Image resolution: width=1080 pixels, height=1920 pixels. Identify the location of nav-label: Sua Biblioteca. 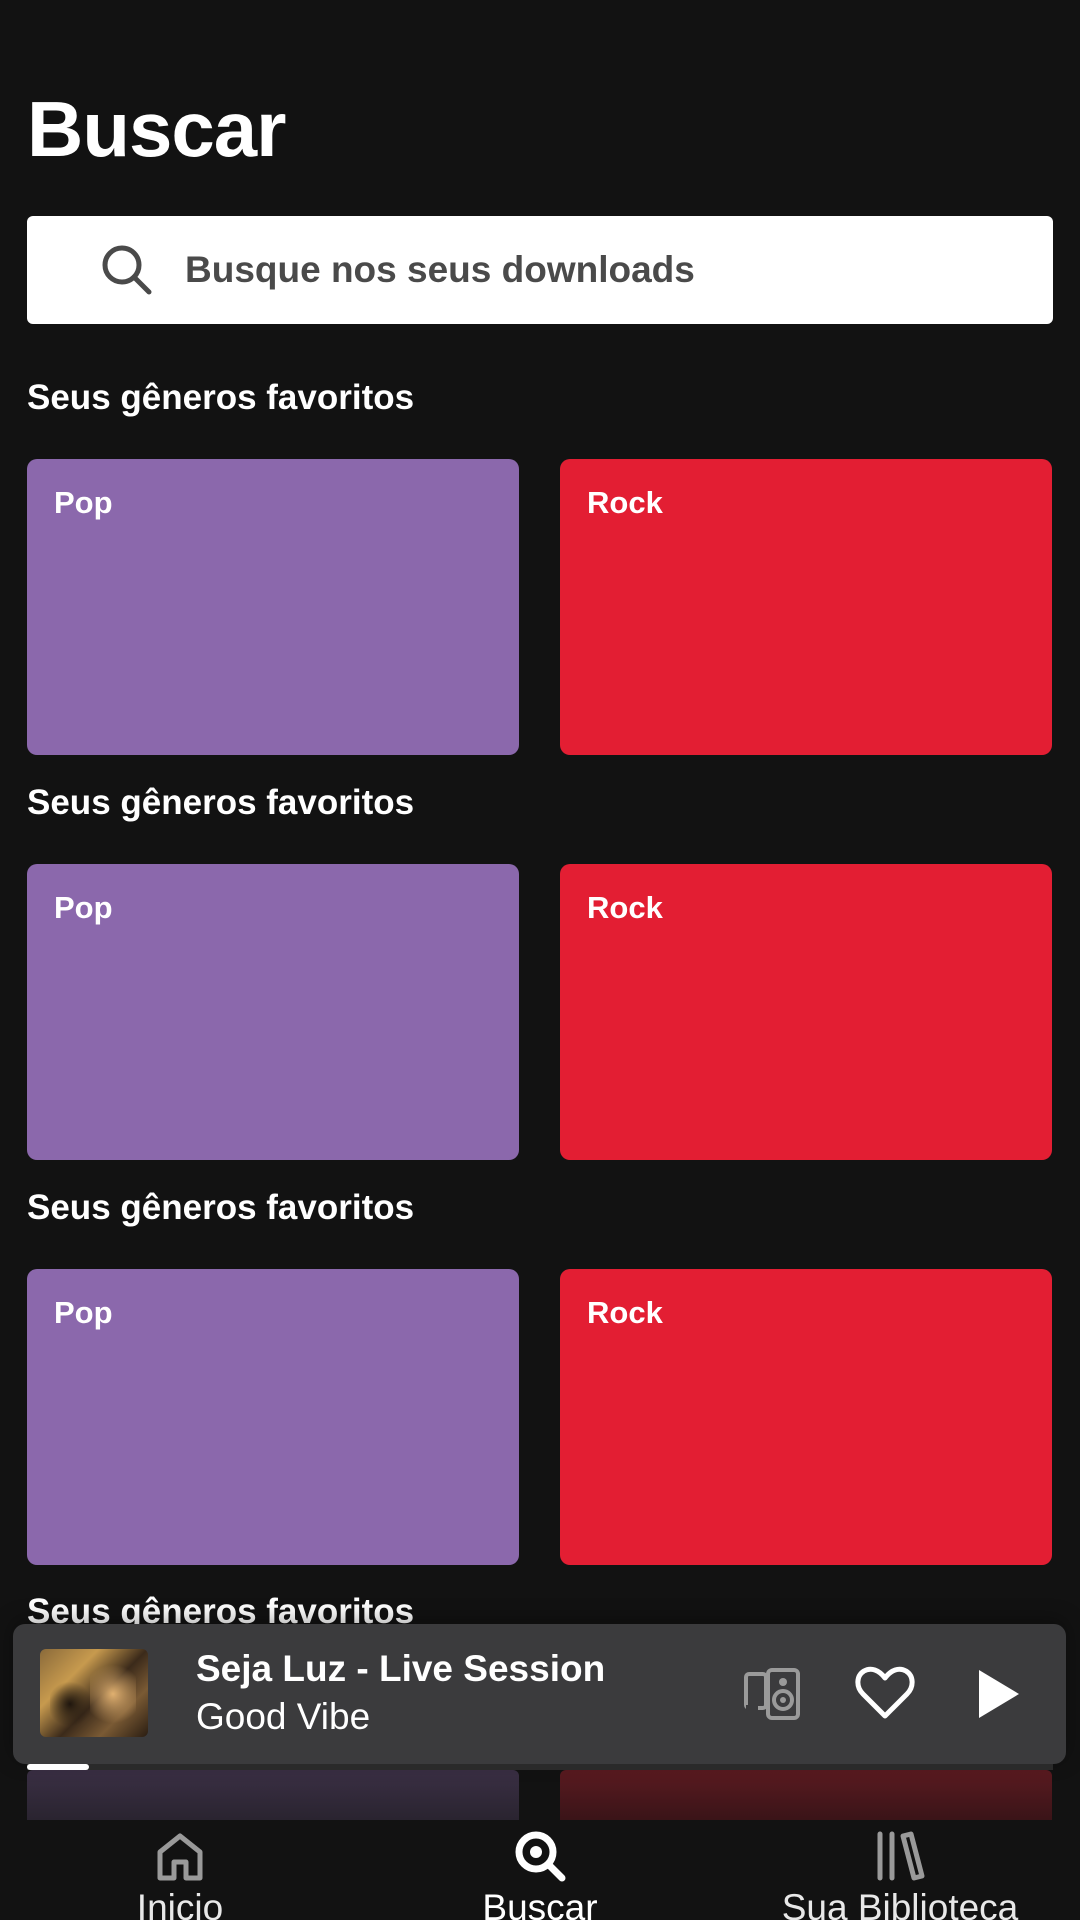
(900, 1903).